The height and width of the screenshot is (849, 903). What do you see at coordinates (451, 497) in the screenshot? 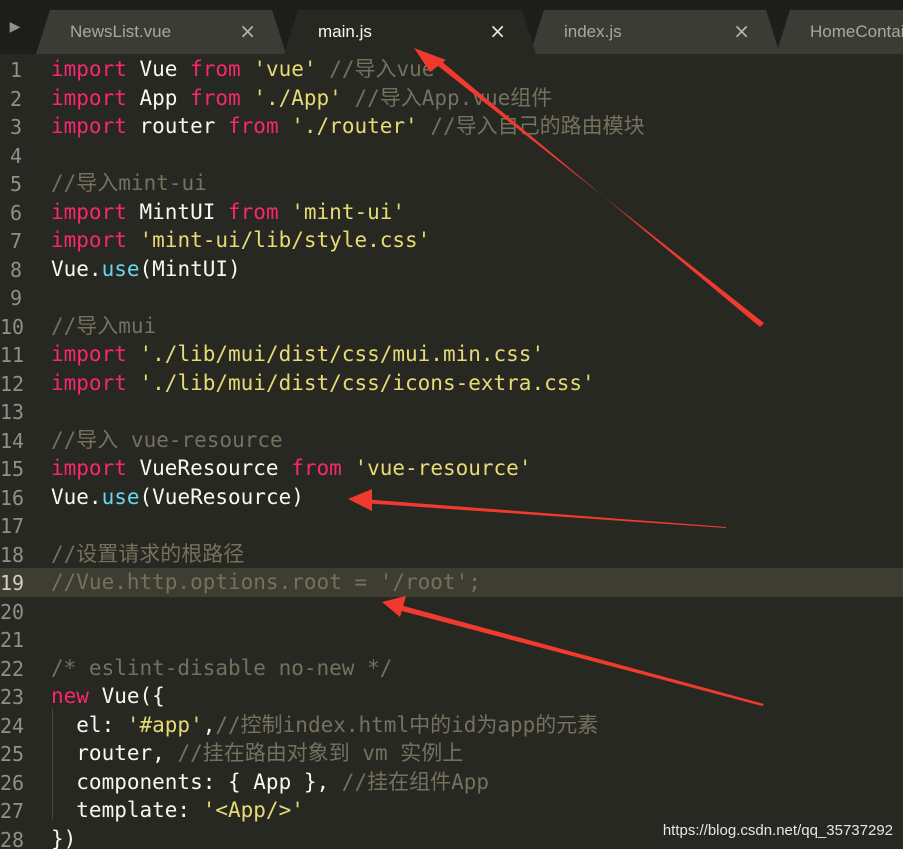
I see `code-line: 16 Vue.use(VueResource)` at bounding box center [451, 497].